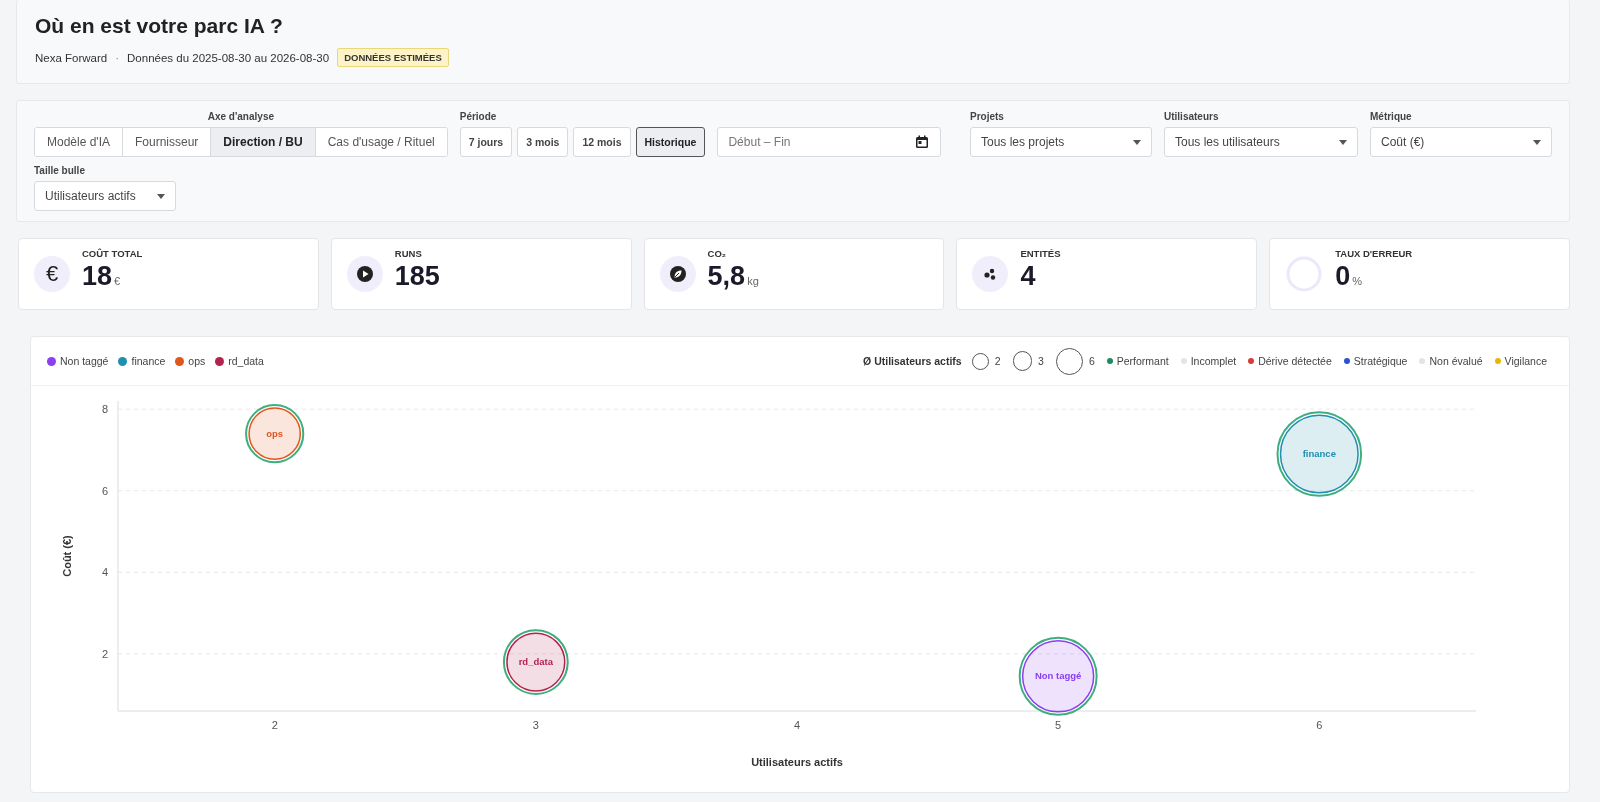  Describe the element at coordinates (112, 253) in the screenshot. I see `kpi-label: COÛT TOTAL` at that location.